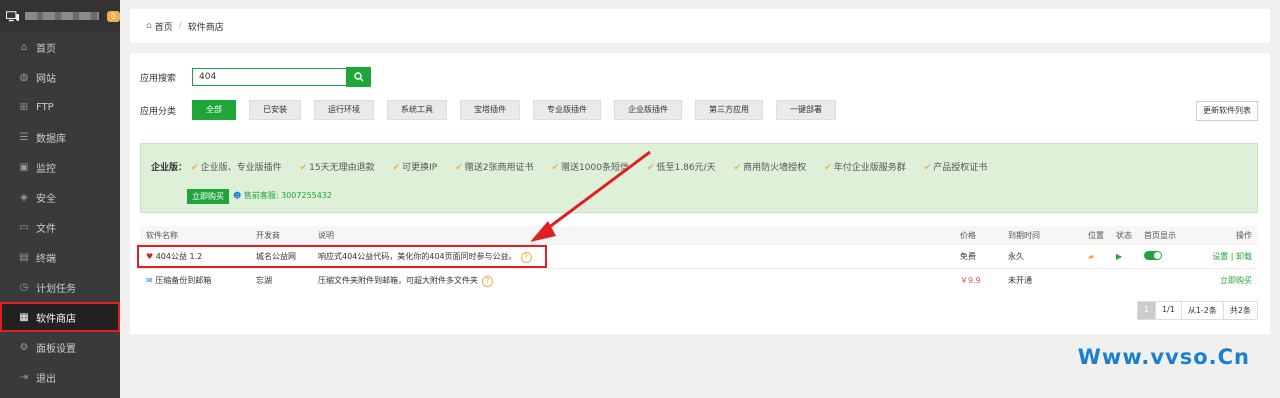 The height and width of the screenshot is (398, 1280). I want to click on software-expire: 永久, so click(1042, 256).